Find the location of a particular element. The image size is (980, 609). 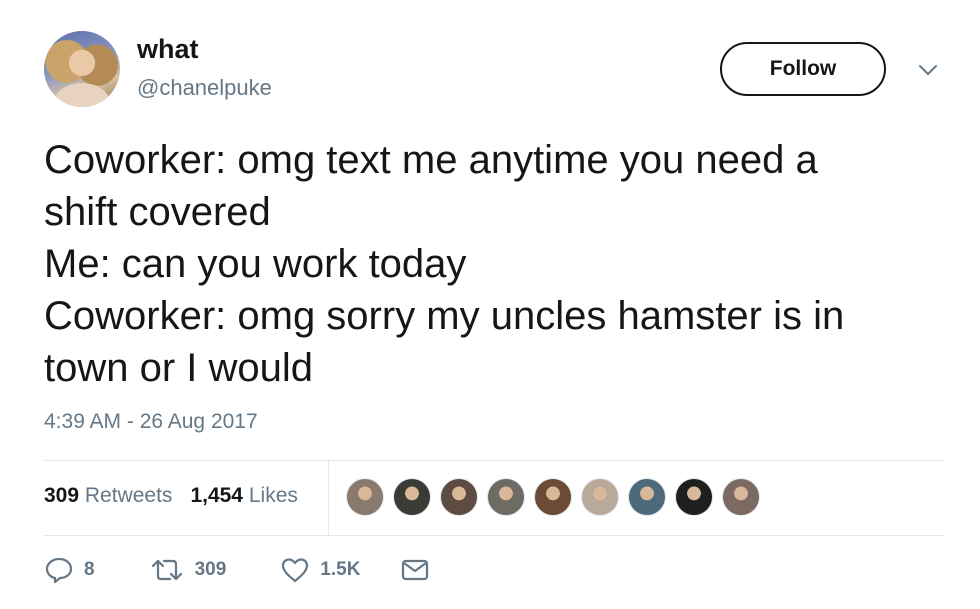

tweet-line: town or I would is located at coordinates (179, 368).